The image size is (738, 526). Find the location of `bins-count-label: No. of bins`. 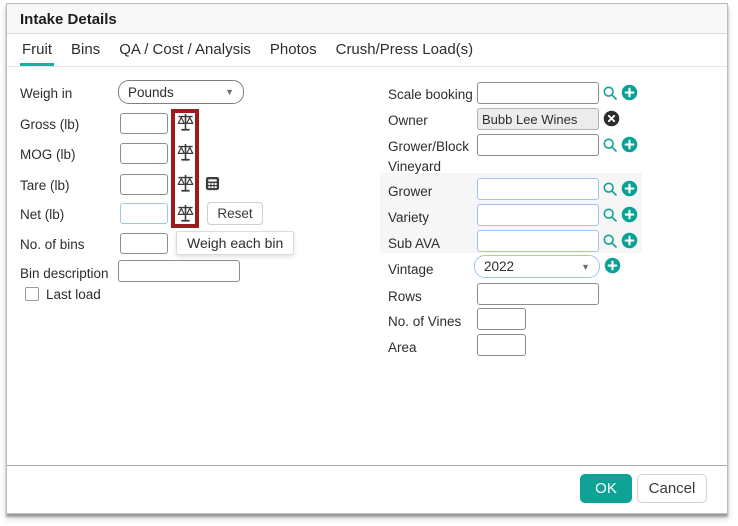

bins-count-label: No. of bins is located at coordinates (52, 244).